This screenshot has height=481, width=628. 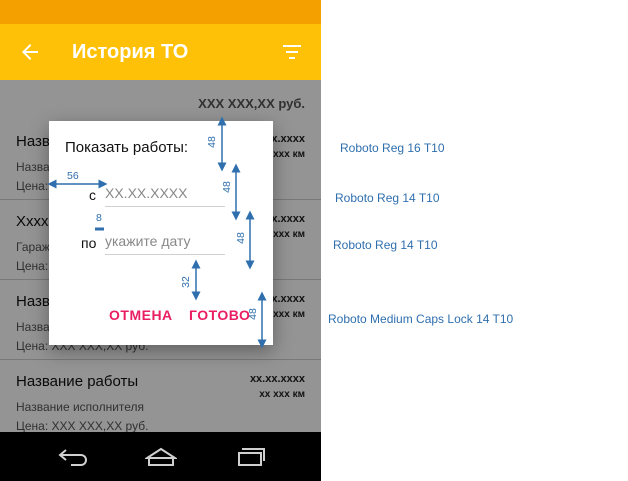 What do you see at coordinates (185, 282) in the screenshot?
I see `spec-dim-spacing: 32` at bounding box center [185, 282].